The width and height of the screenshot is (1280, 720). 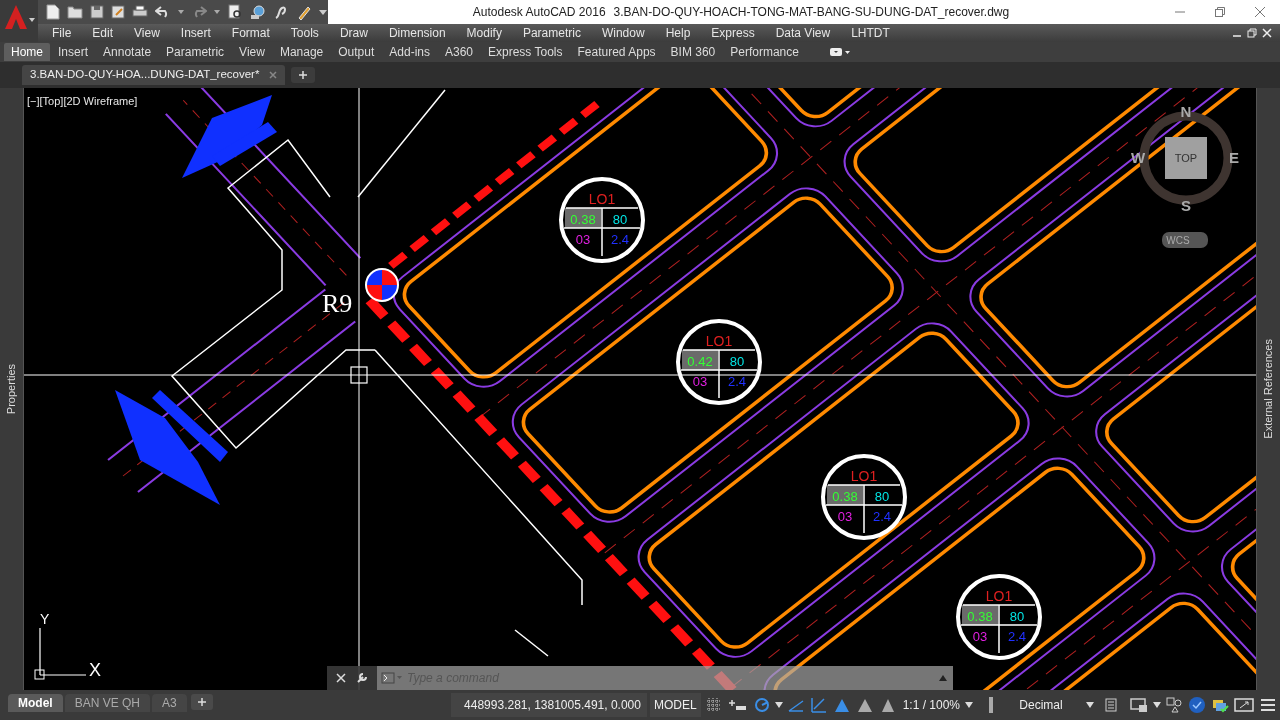 I want to click on menu-item: File, so click(x=62, y=33).